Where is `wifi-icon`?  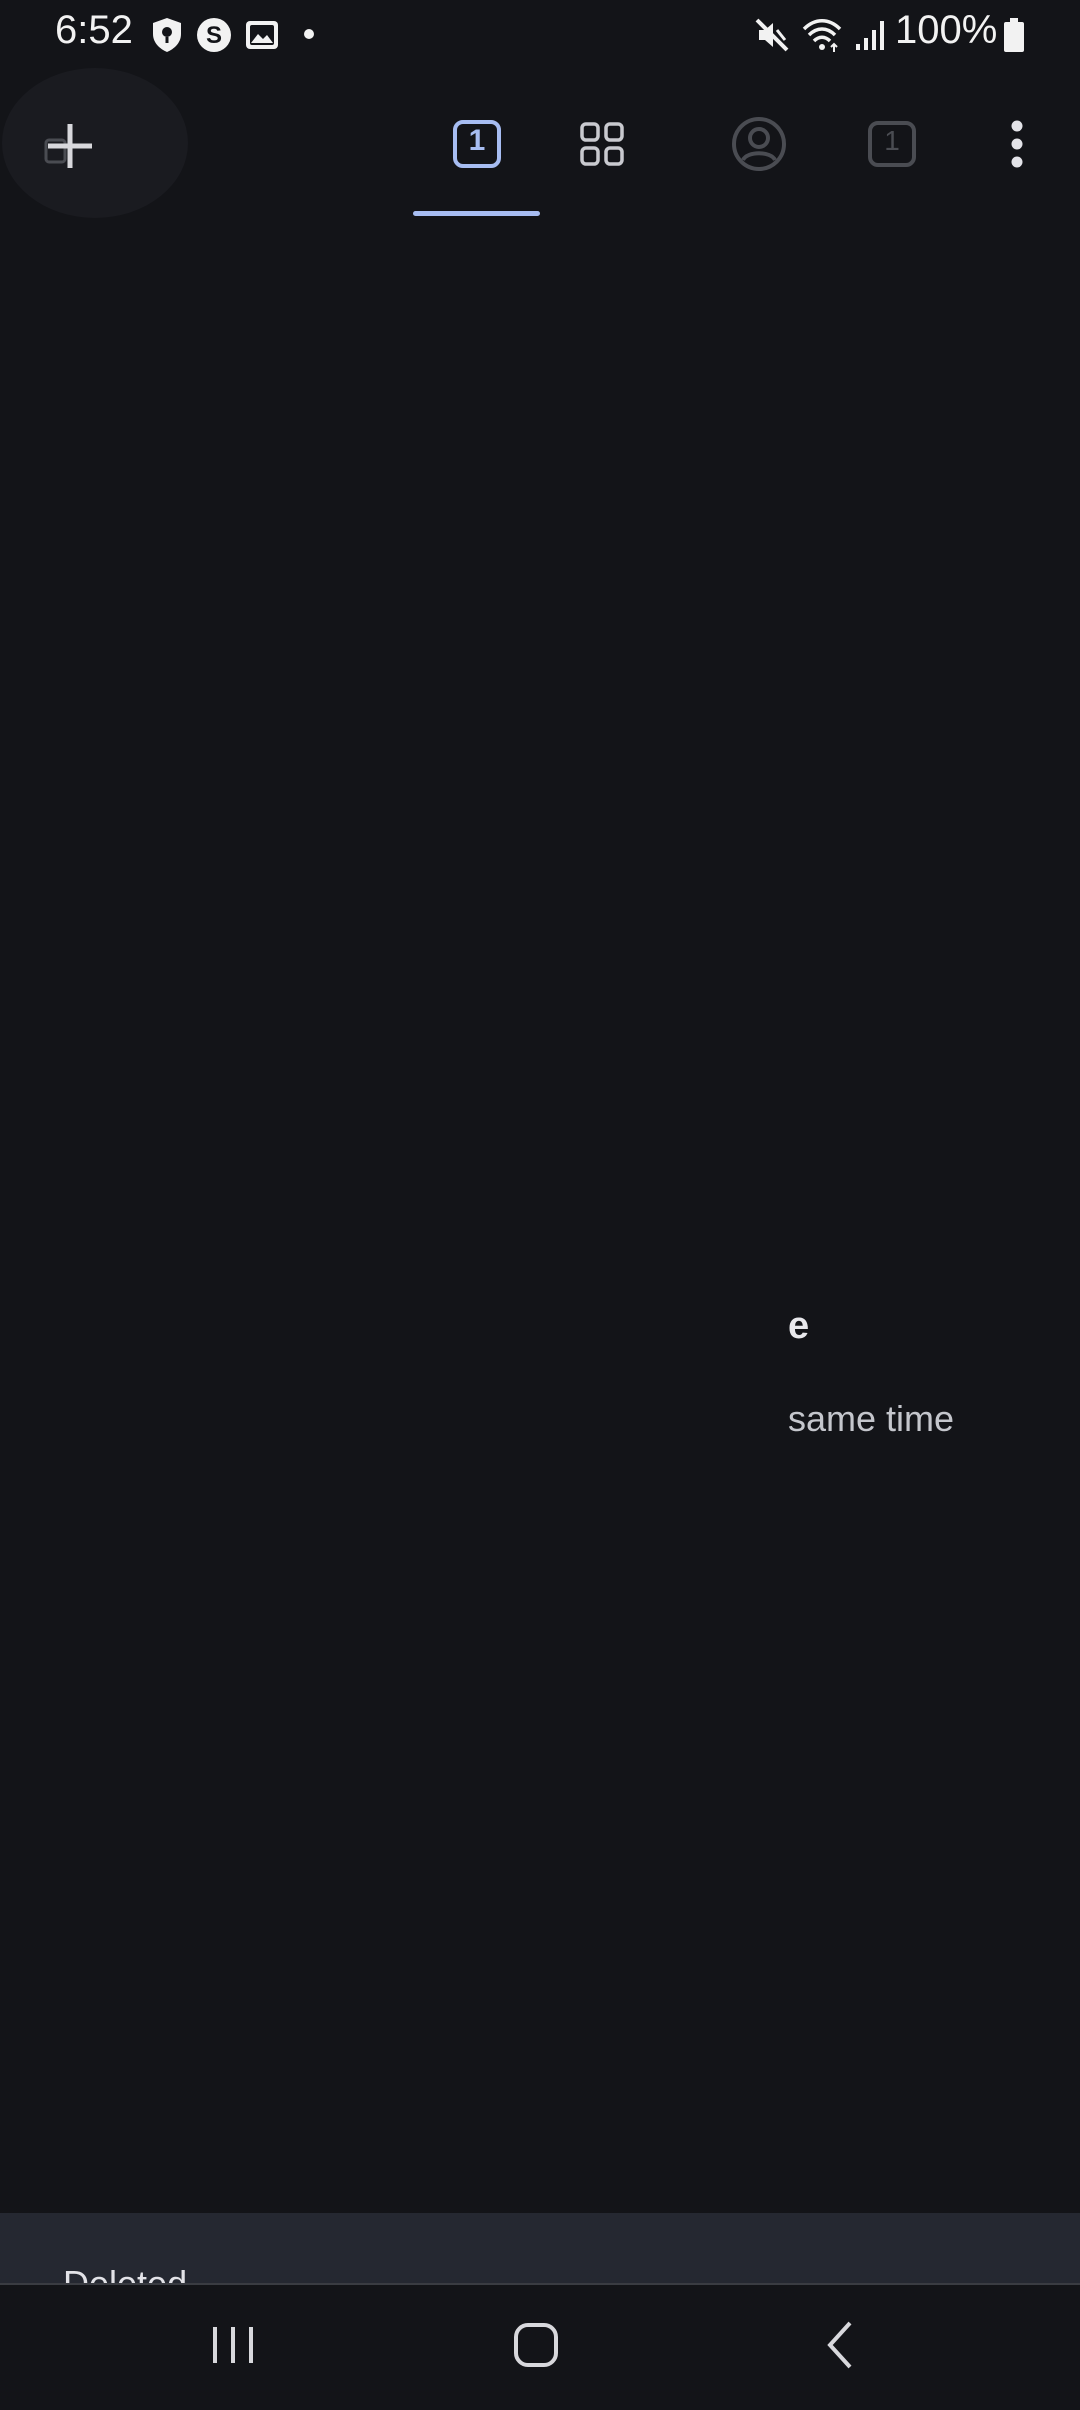 wifi-icon is located at coordinates (822, 35).